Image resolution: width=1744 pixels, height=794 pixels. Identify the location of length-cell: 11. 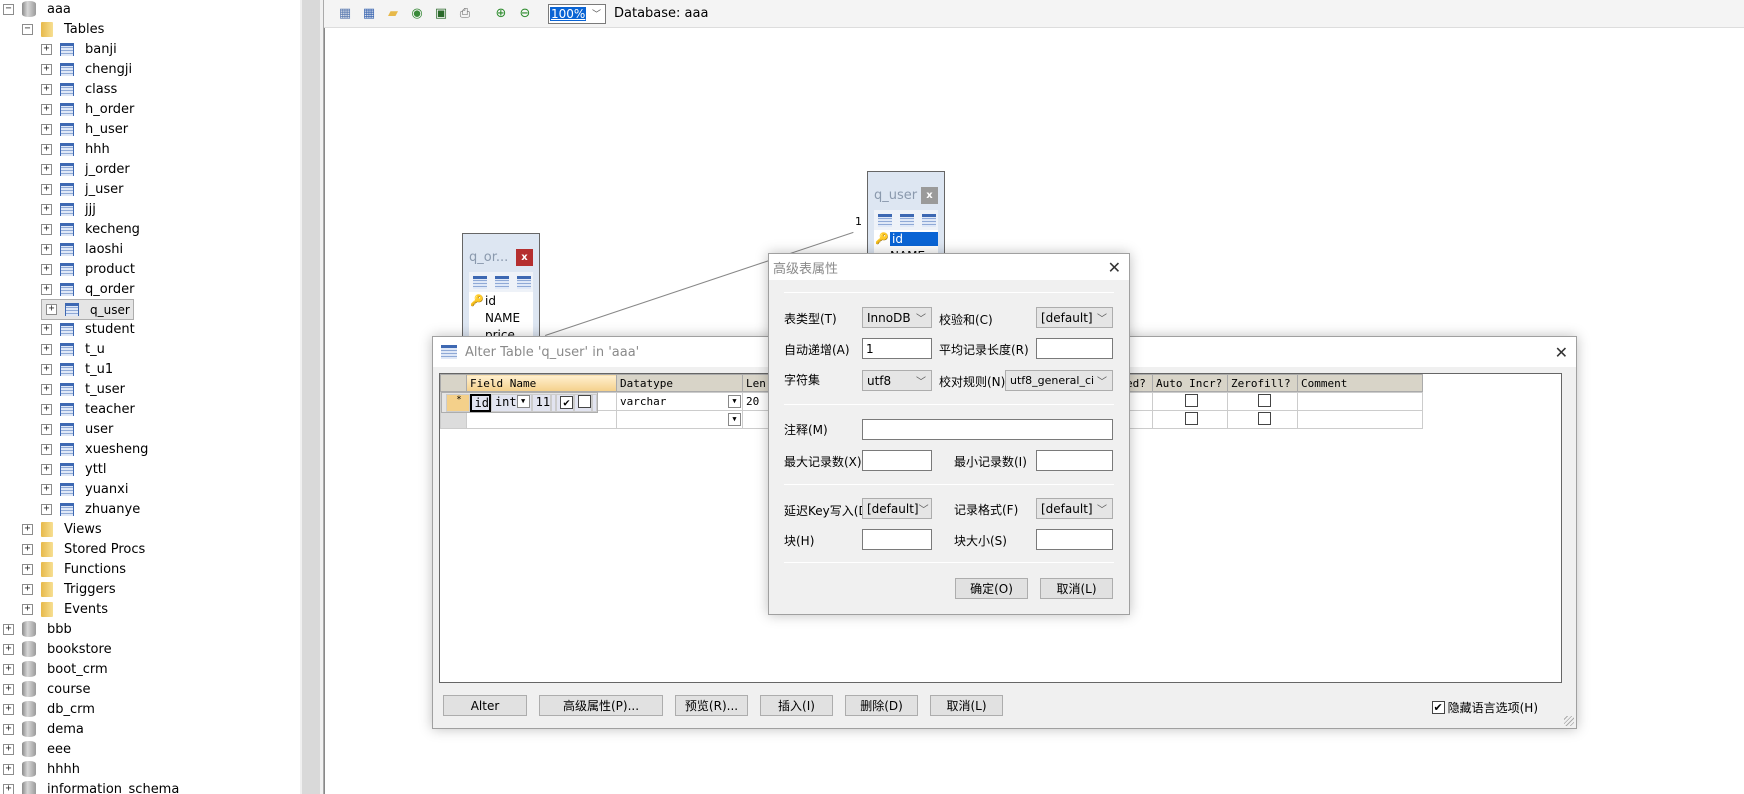
(541, 402).